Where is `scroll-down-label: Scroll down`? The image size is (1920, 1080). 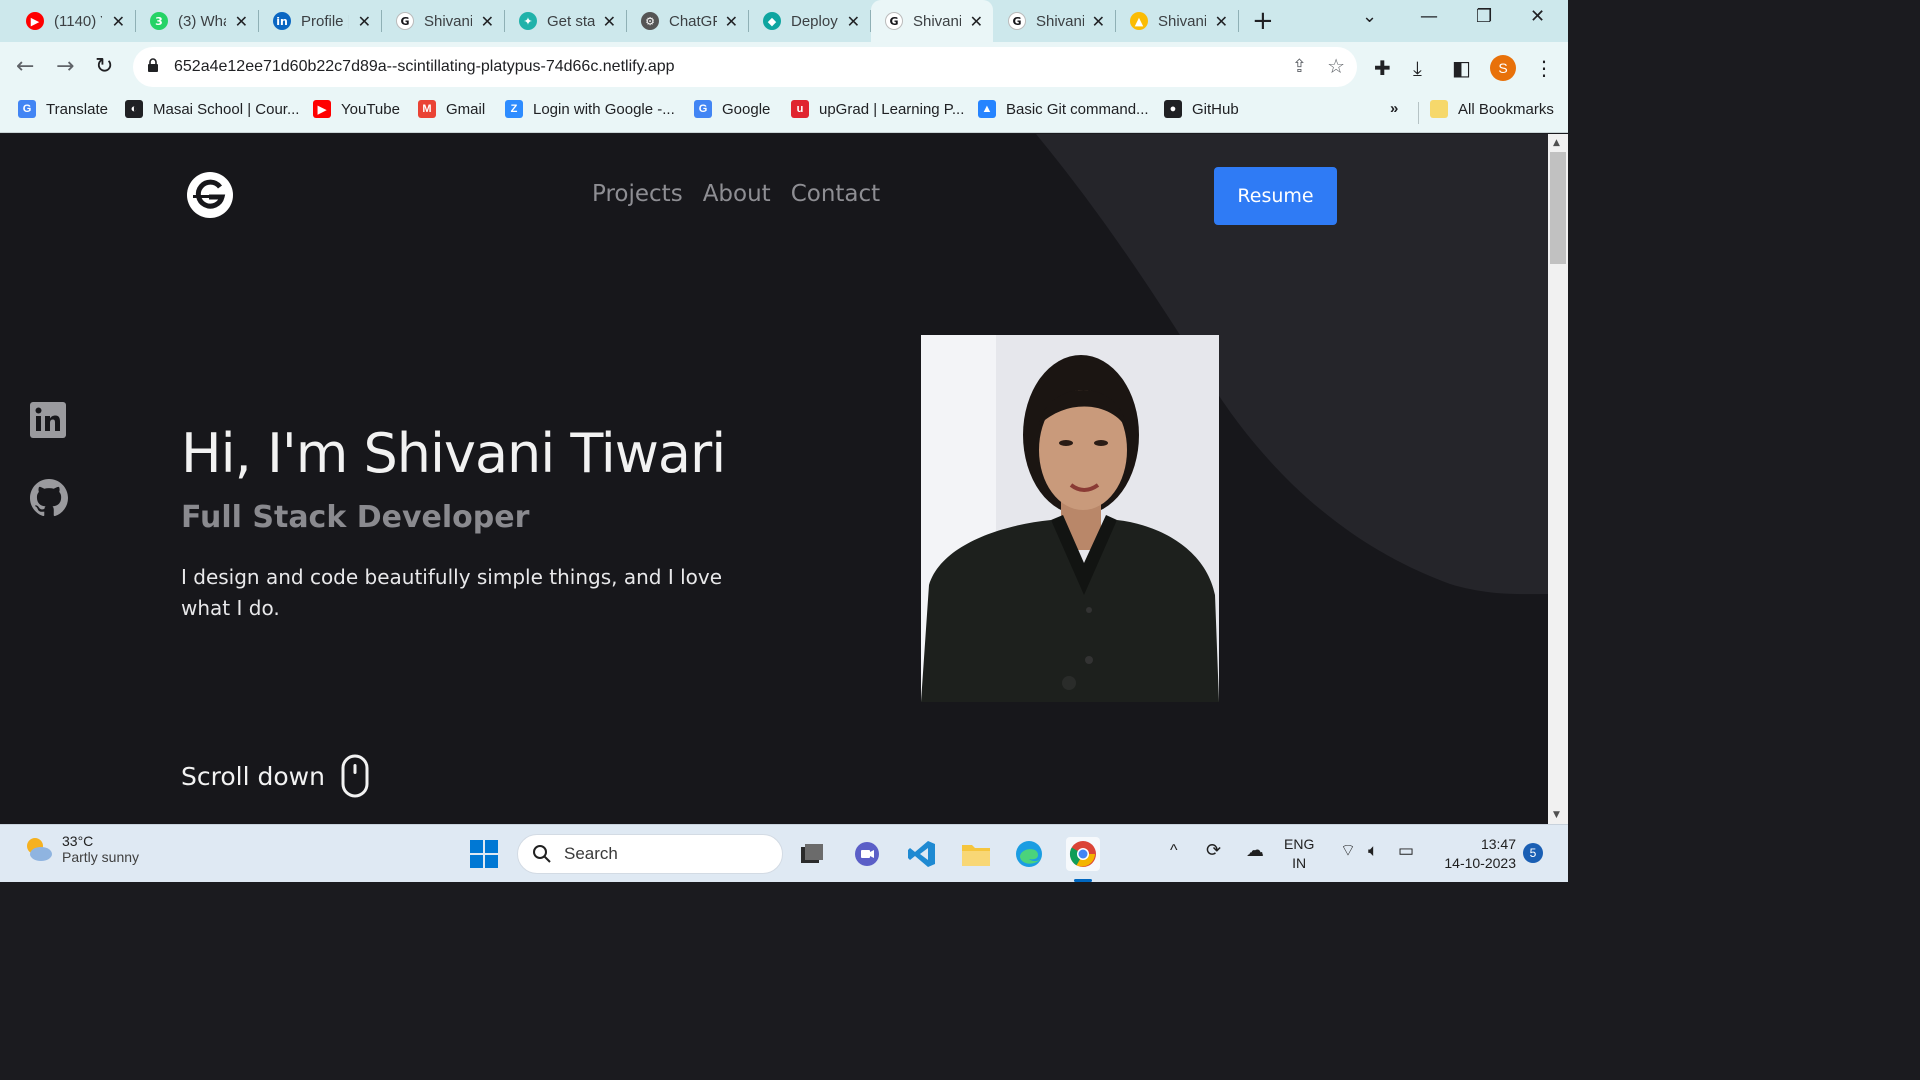
scroll-down-label: Scroll down is located at coordinates (253, 776).